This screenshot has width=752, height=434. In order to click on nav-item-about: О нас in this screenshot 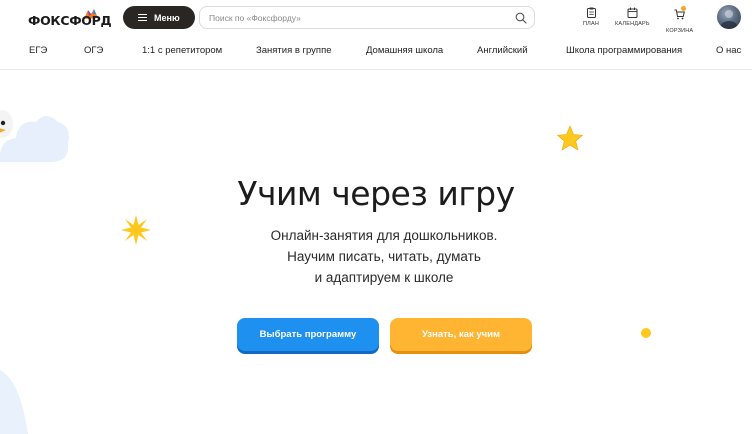, I will do `click(728, 50)`.